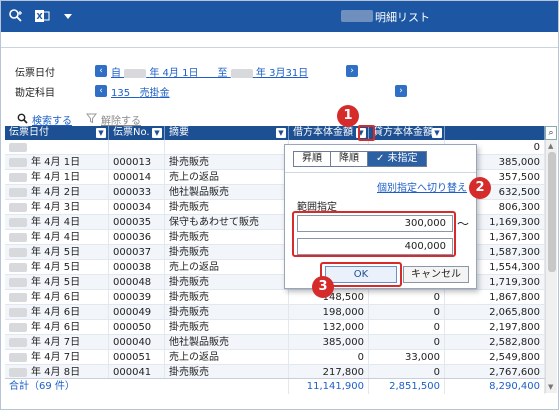 The image size is (559, 410). Describe the element at coordinates (348, 116) in the screenshot. I see `step-badge-1: 1` at that location.